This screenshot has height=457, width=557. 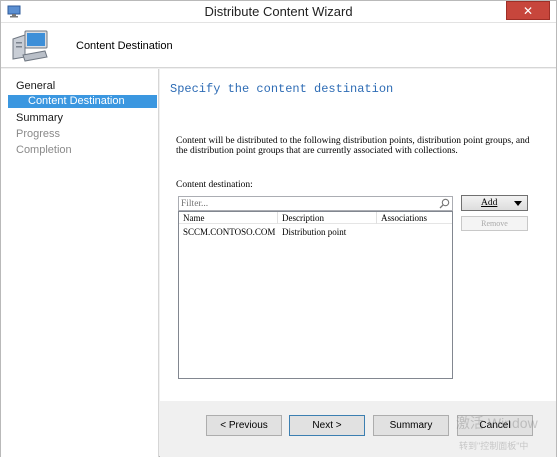 I want to click on table-row: SCCM.CONTOSO.COM Distribution point, so click(x=315, y=232).